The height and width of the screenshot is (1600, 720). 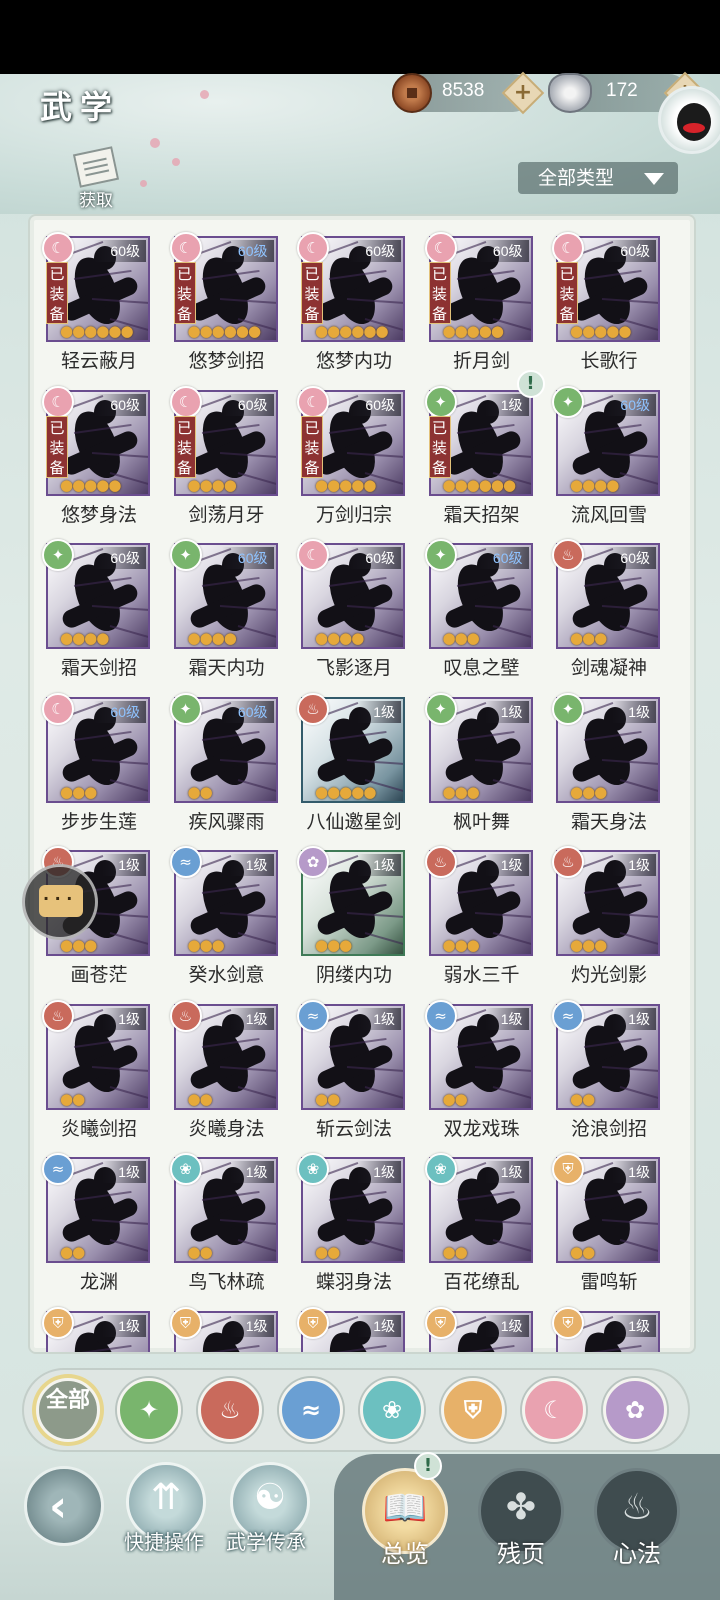 I want to click on qq-penguin-icon, so click(x=689, y=120).